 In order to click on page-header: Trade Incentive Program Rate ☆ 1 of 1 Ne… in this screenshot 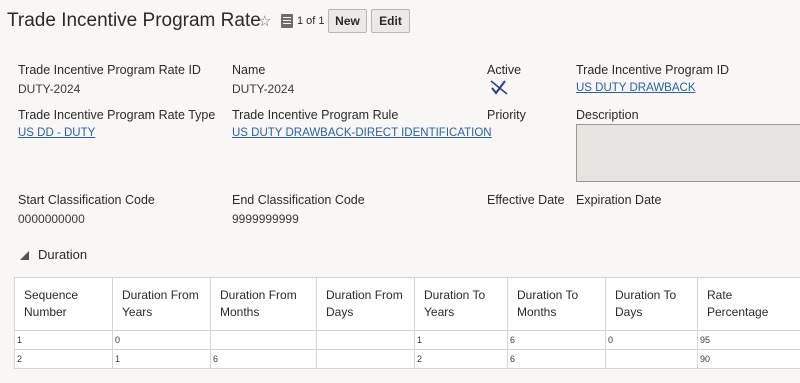, I will do `click(400, 22)`.